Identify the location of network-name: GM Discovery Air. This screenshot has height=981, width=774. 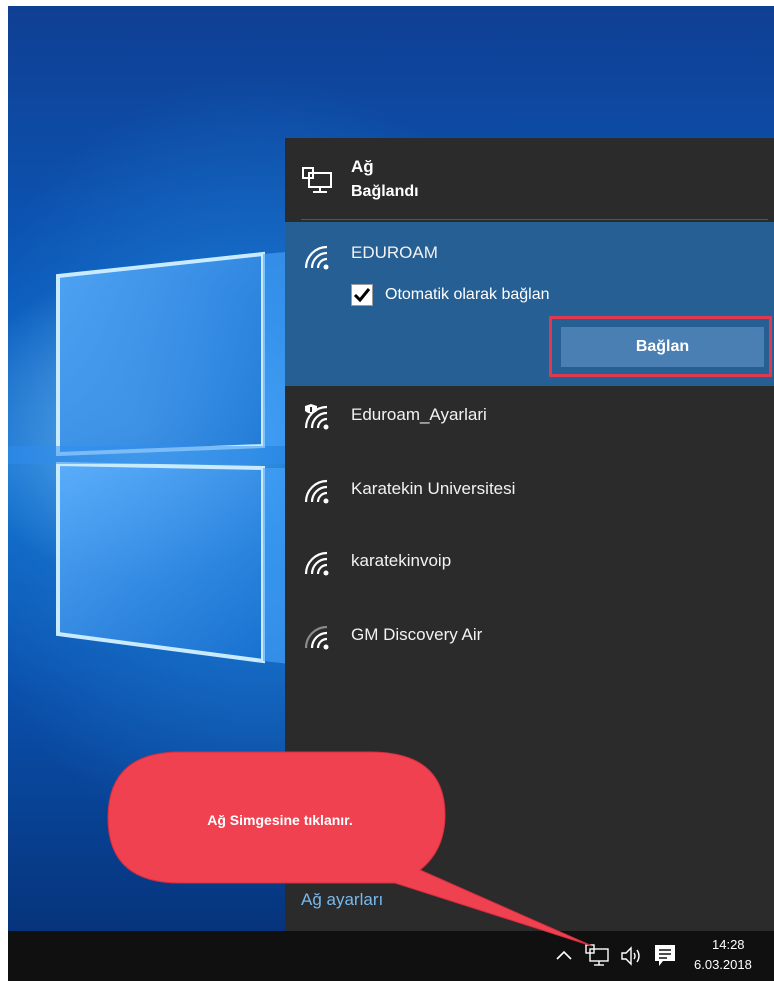
(417, 634).